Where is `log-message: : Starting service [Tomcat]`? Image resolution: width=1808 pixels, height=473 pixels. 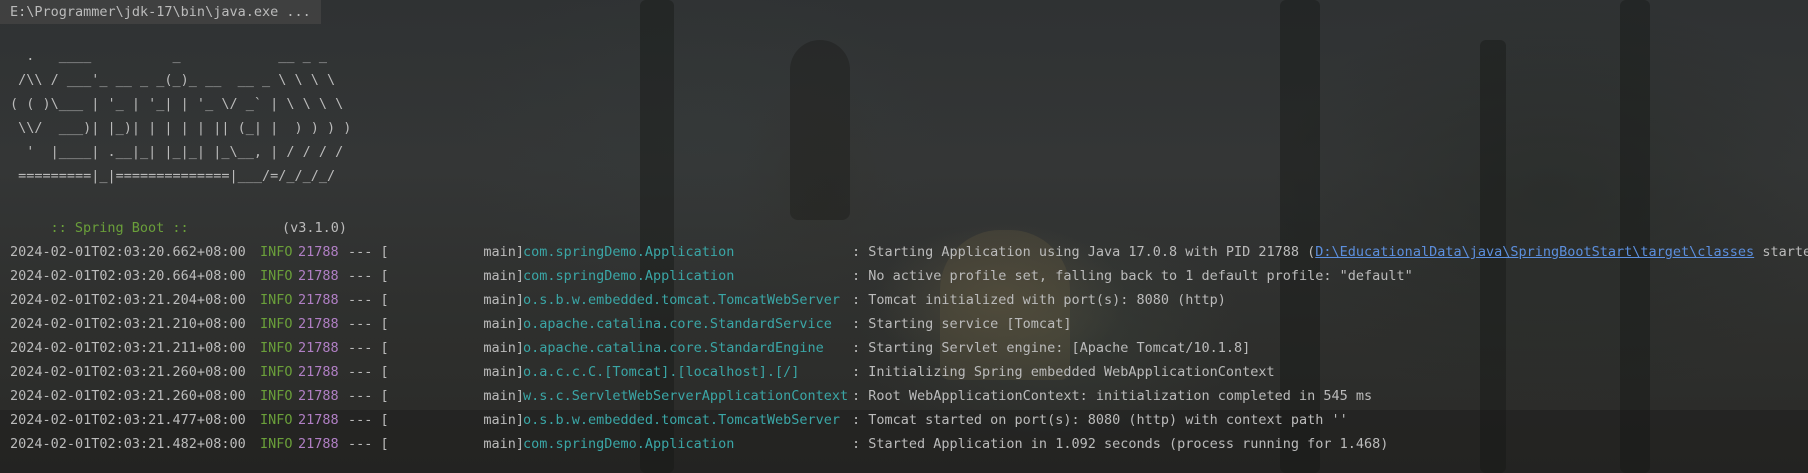
log-message: : Starting service [Tomcat] is located at coordinates (962, 324).